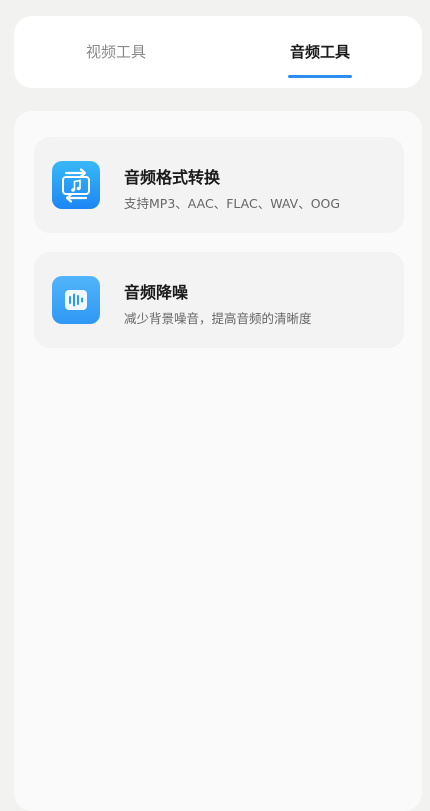  Describe the element at coordinates (320, 76) in the screenshot. I see `active-tab-indicator` at that location.